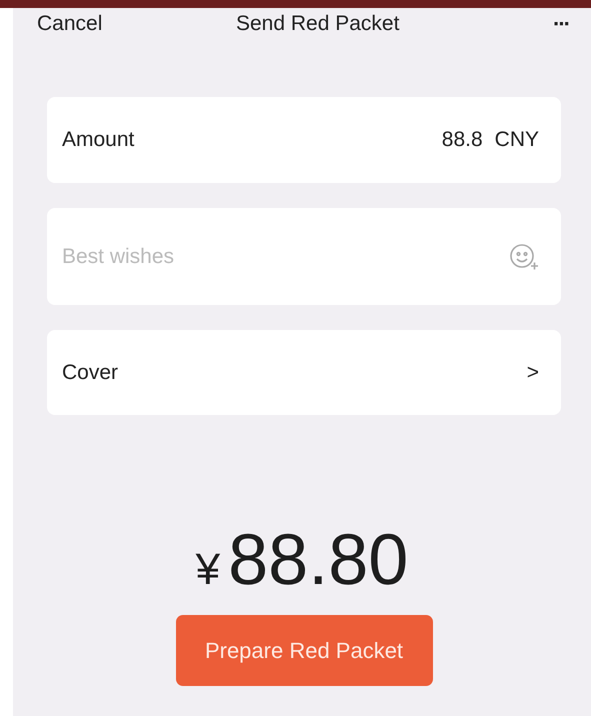 The height and width of the screenshot is (716, 591). Describe the element at coordinates (90, 372) in the screenshot. I see `cover-label: Cover` at that location.